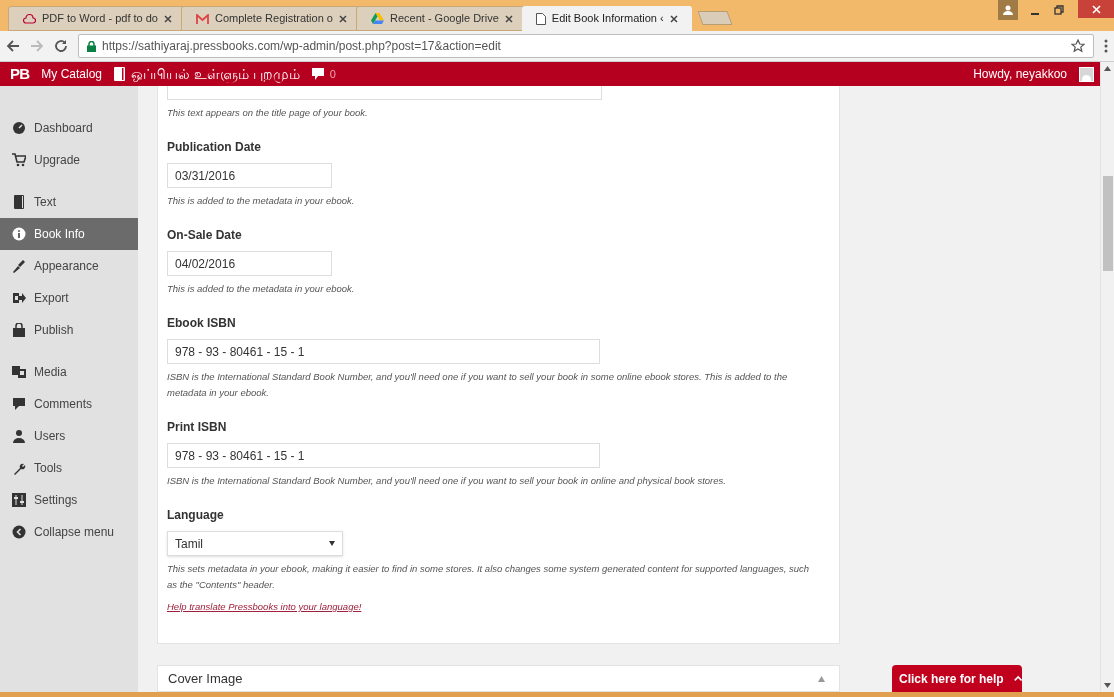 The width and height of the screenshot is (1114, 697). What do you see at coordinates (69, 202) in the screenshot?
I see `sidebar-menu-item: Text` at bounding box center [69, 202].